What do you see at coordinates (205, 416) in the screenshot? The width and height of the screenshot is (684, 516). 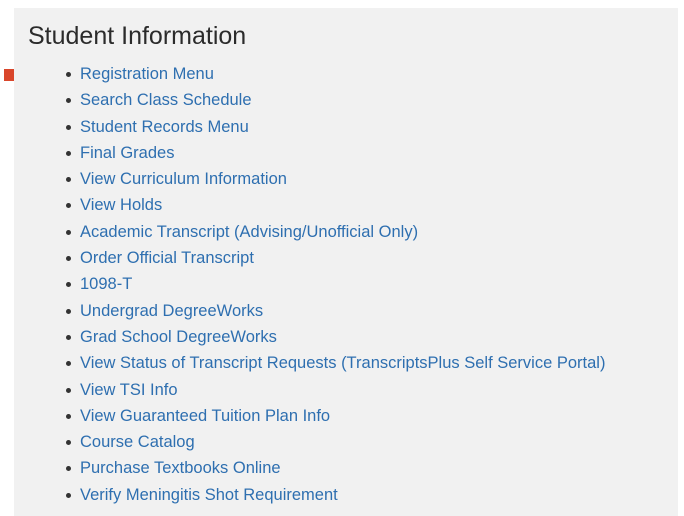 I see `menu-link-view-guaranteed-tuition-plan-info: View Guaranteed Tuition Plan Info` at bounding box center [205, 416].